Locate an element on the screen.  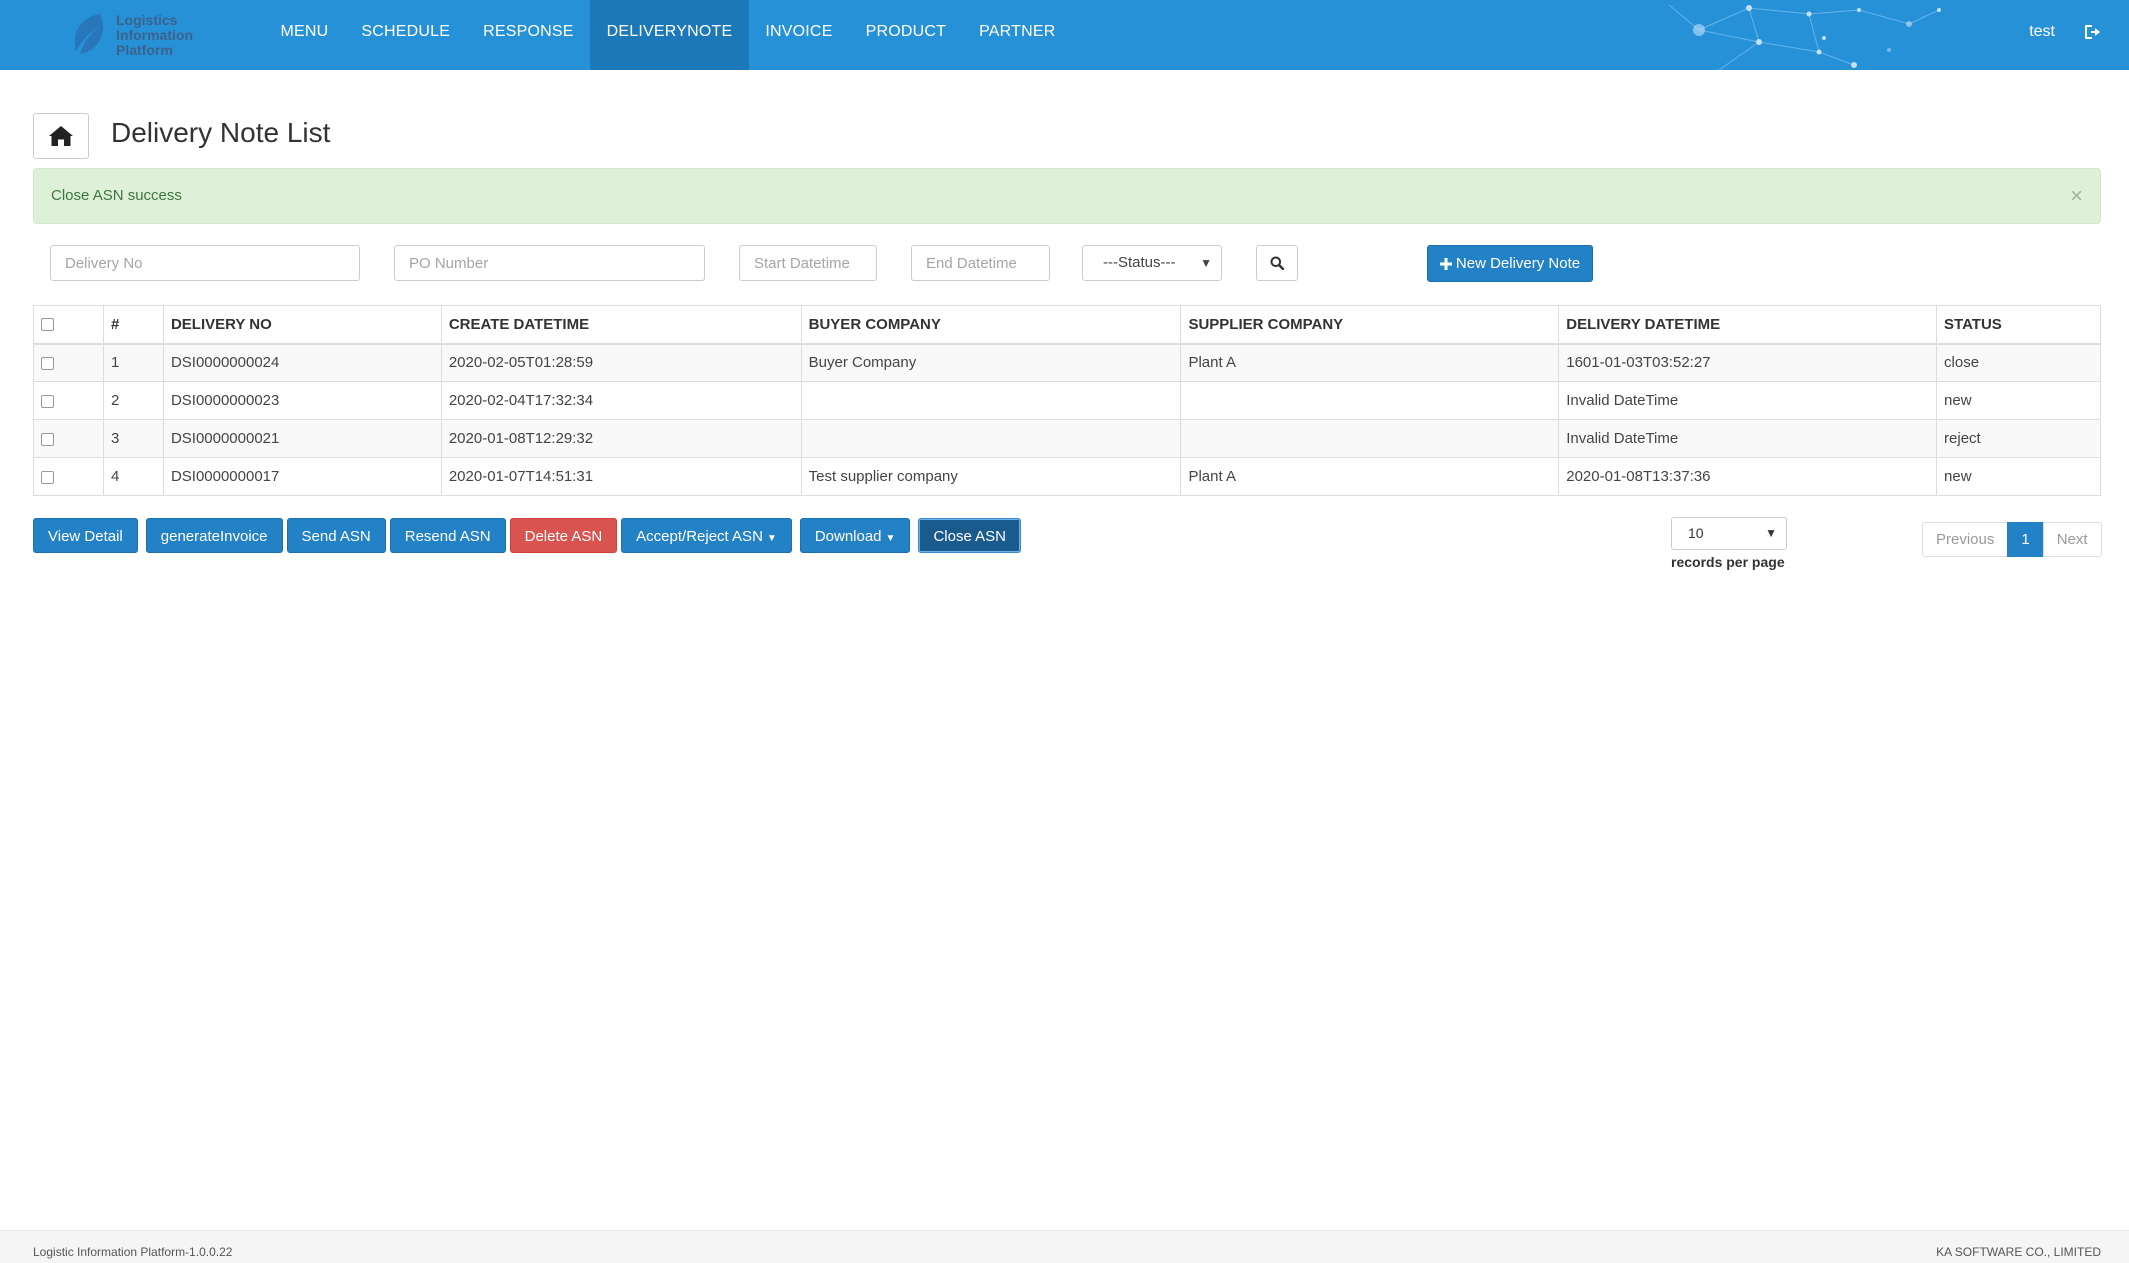
column-header-supplier-company: SUPPLIER COMPANY is located at coordinates (1370, 325).